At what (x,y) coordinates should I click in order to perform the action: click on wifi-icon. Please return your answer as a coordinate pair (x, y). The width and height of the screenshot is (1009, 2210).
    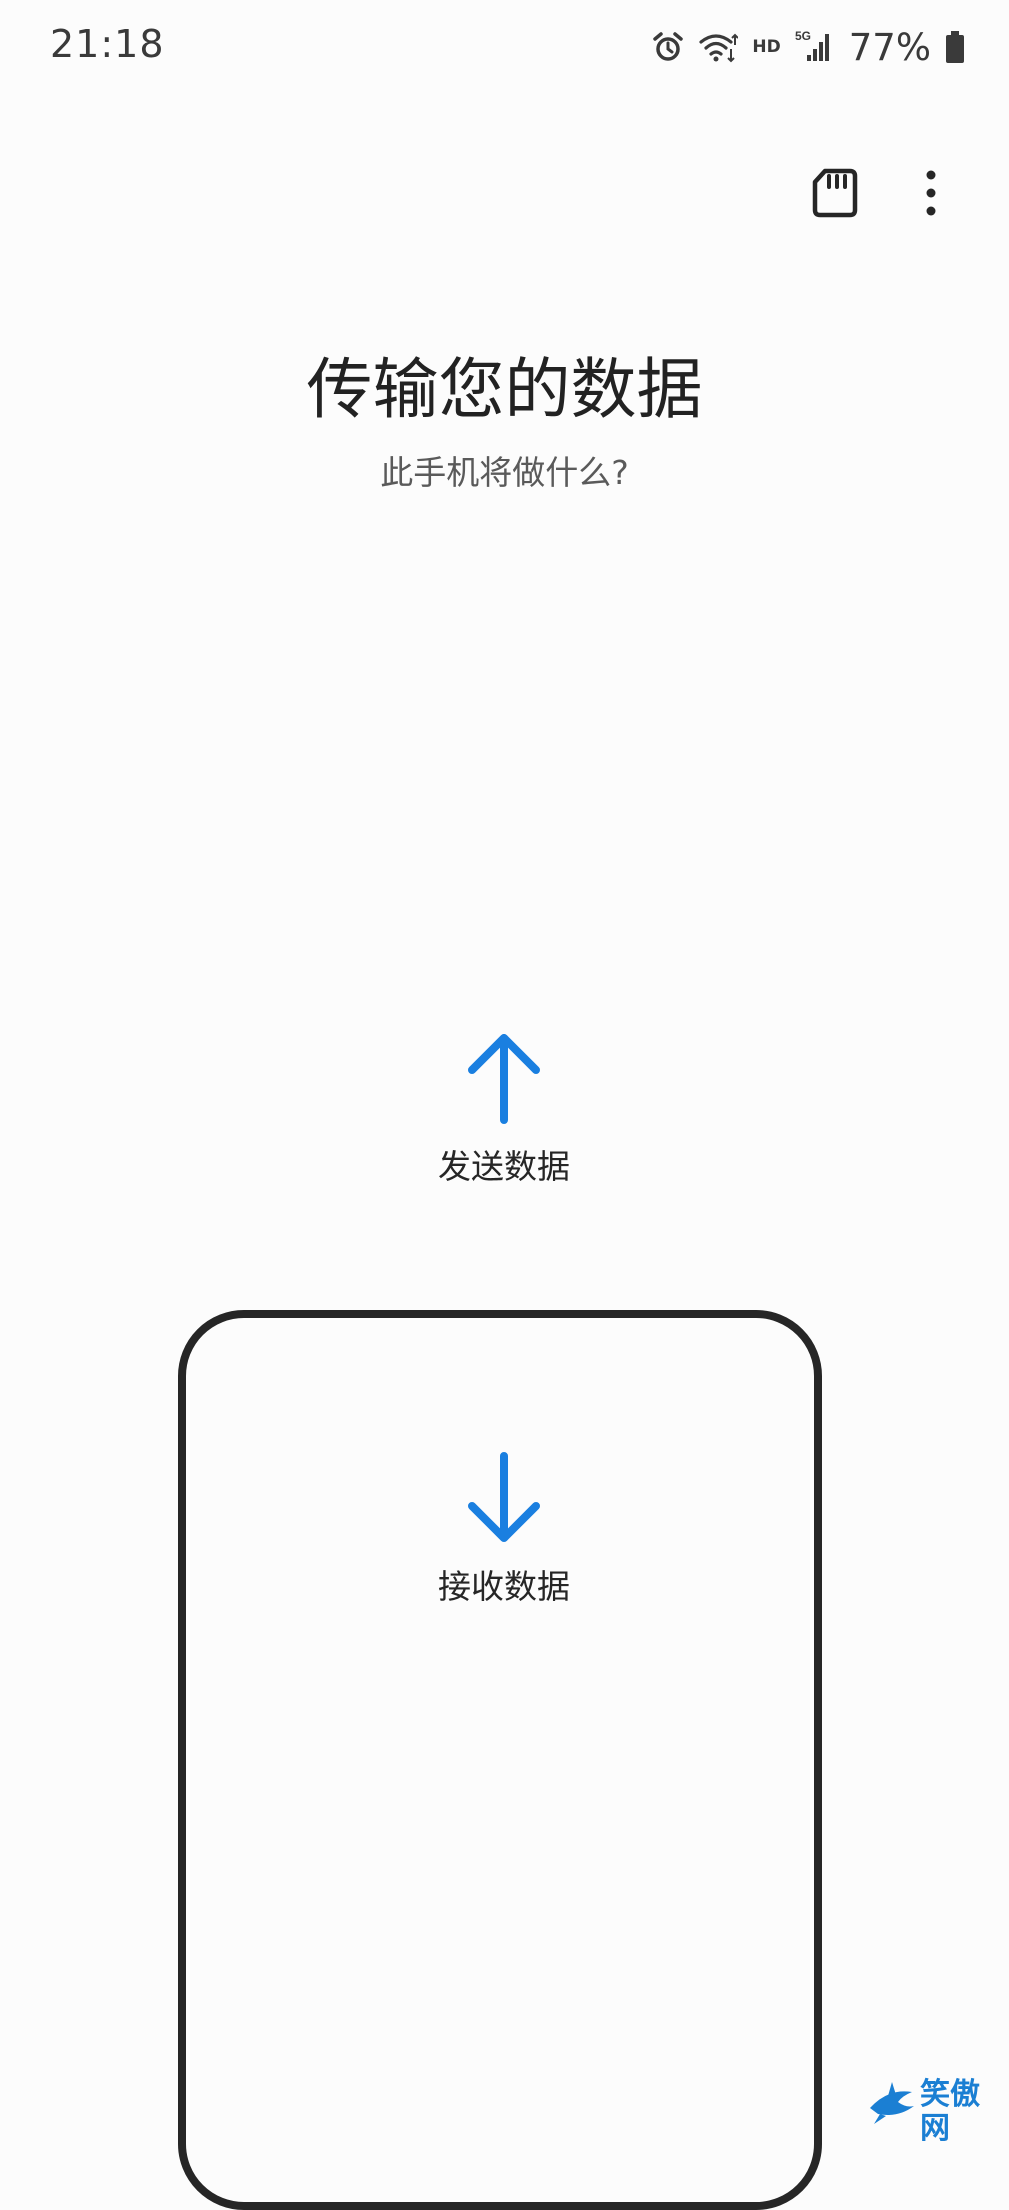
    Looking at the image, I should click on (718, 47).